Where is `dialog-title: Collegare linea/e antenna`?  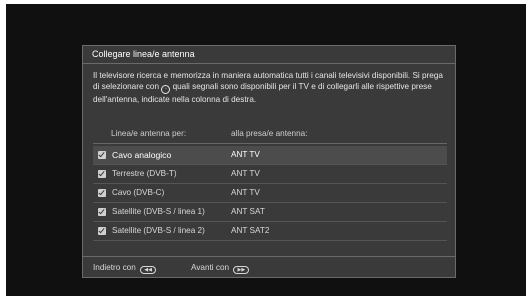 dialog-title: Collegare linea/e antenna is located at coordinates (269, 55).